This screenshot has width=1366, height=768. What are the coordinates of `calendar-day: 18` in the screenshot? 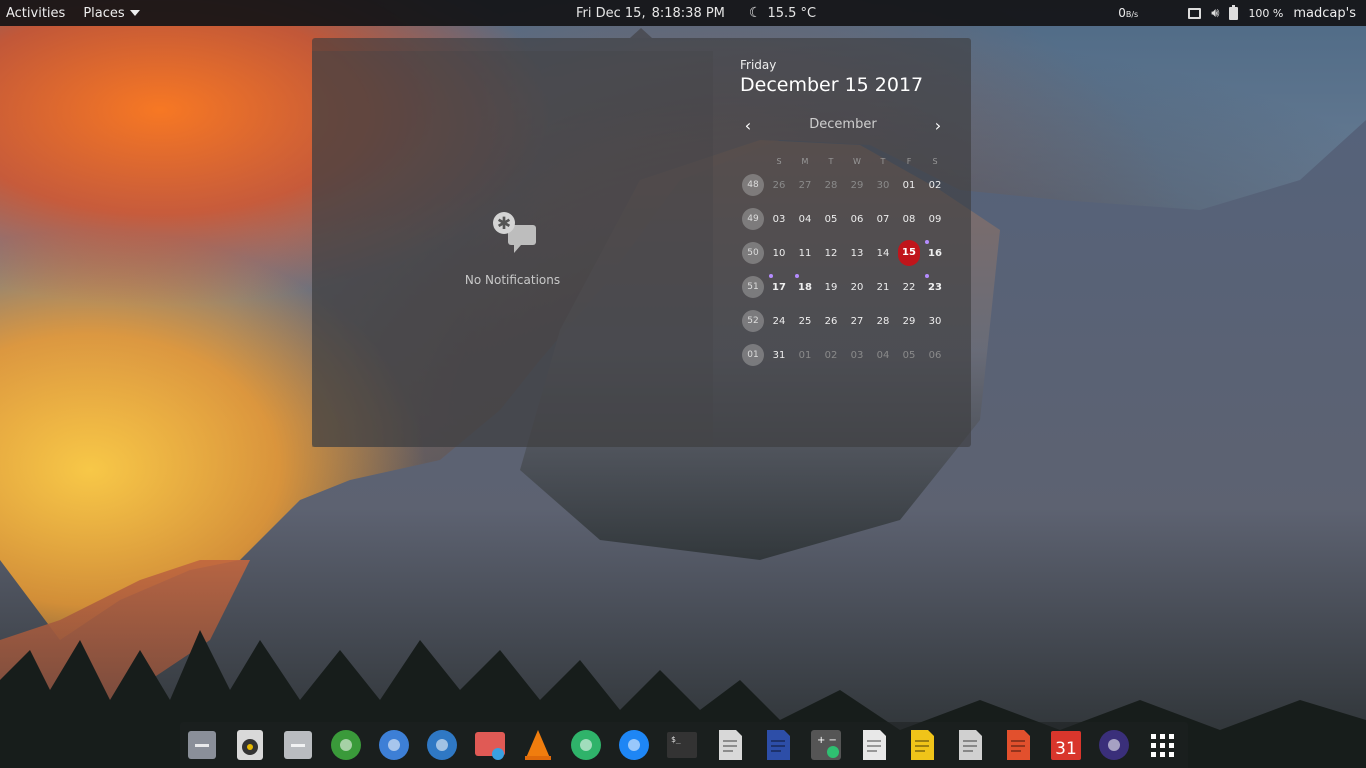 It's located at (805, 283).